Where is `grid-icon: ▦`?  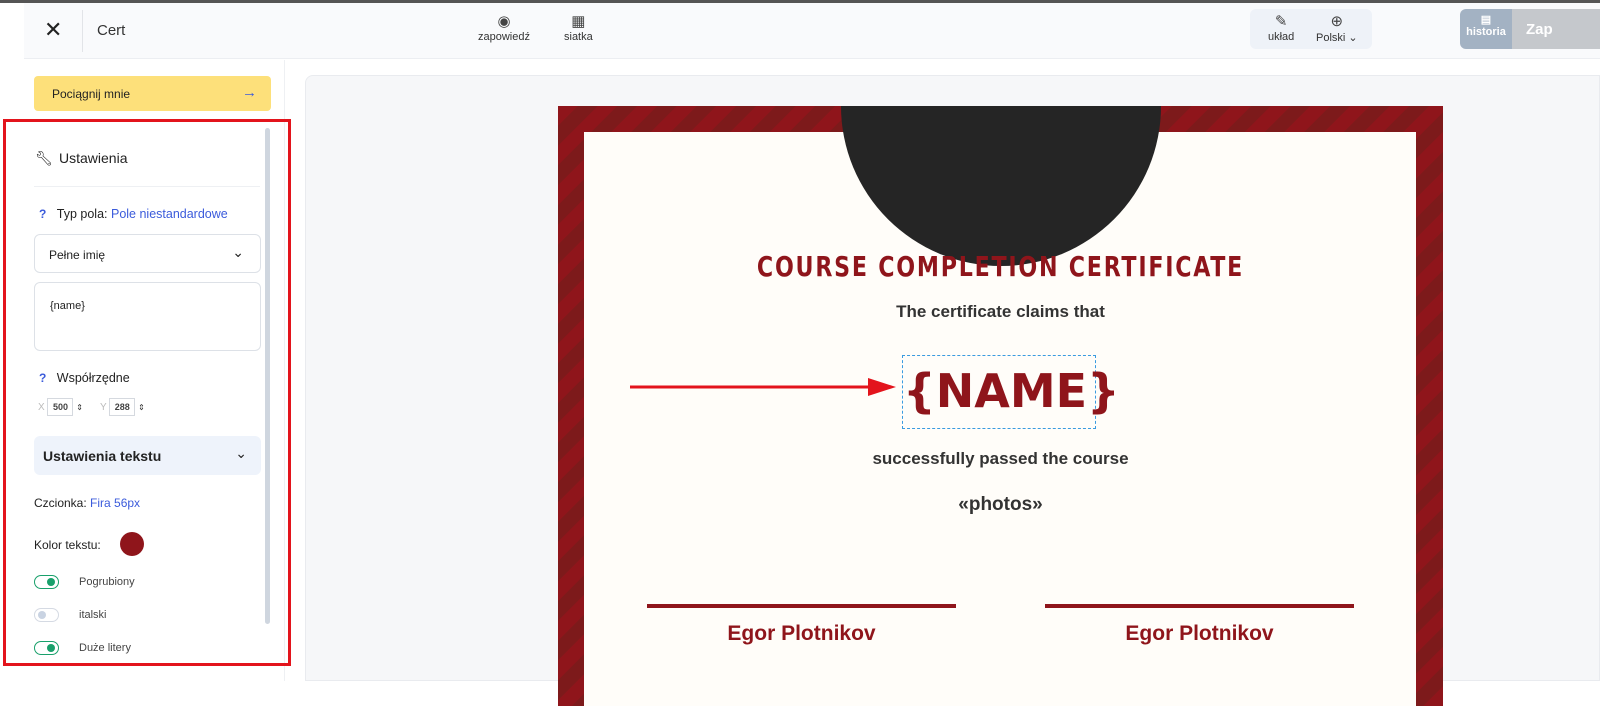 grid-icon: ▦ is located at coordinates (578, 21).